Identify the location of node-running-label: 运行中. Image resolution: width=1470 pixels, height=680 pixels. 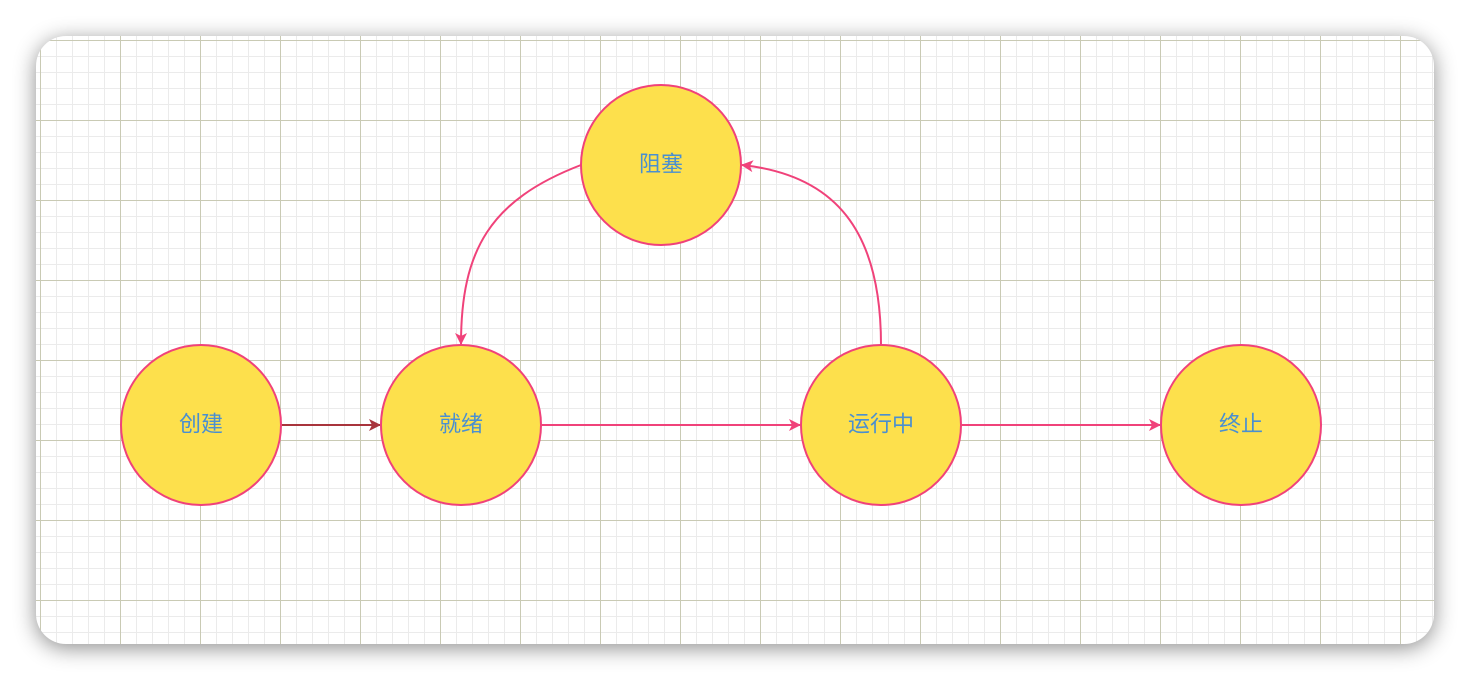
(881, 425).